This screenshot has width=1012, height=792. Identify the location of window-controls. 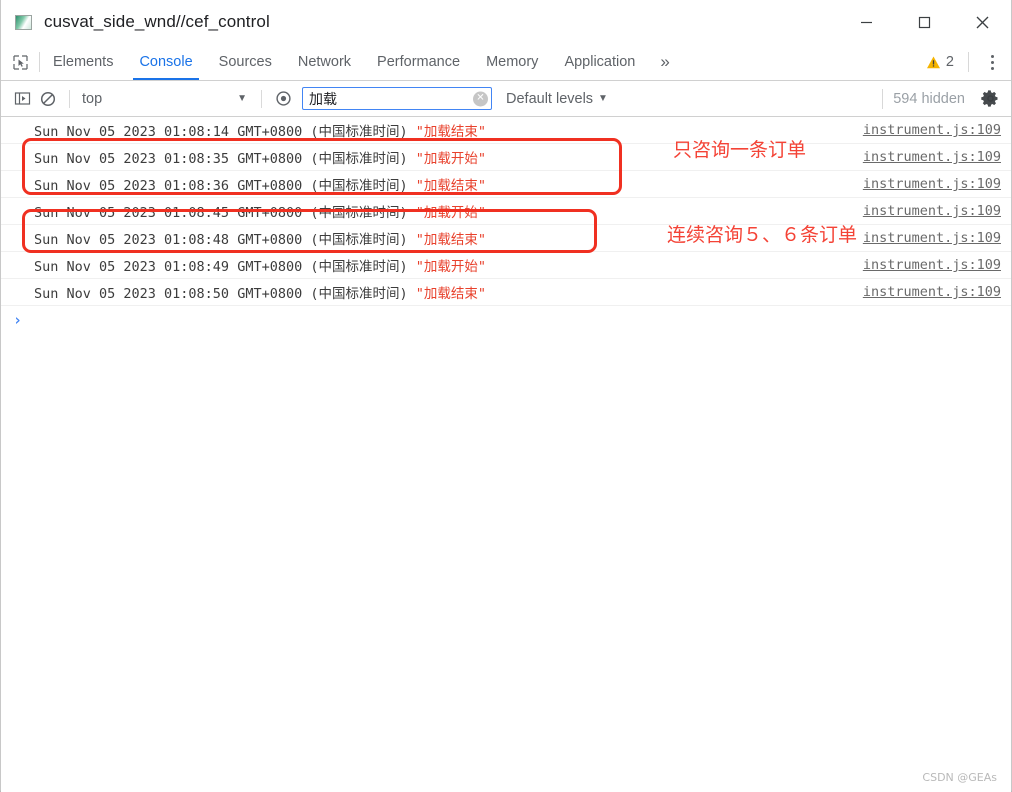
(924, 22).